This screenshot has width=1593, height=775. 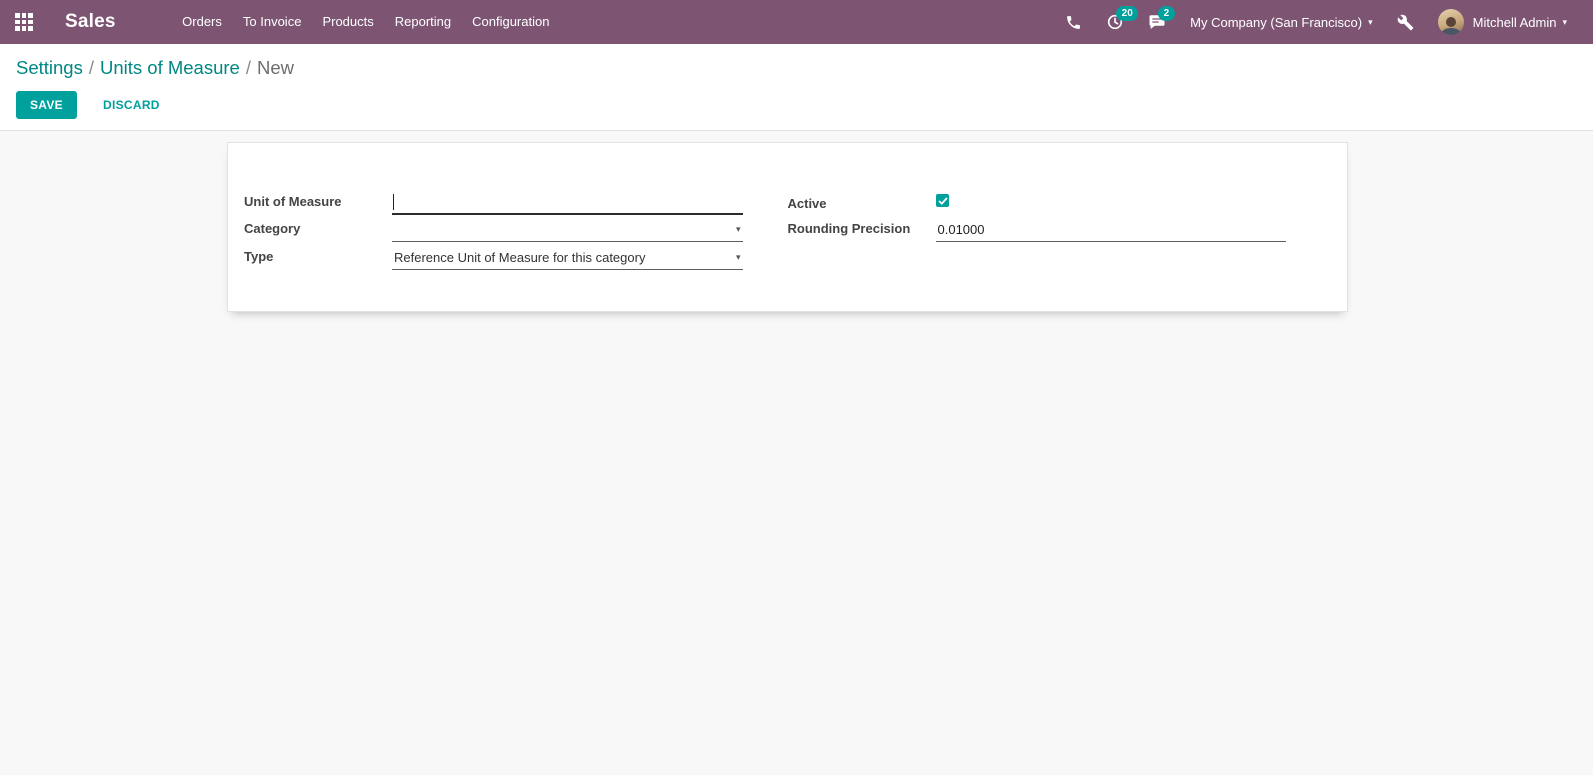 What do you see at coordinates (1514, 22) in the screenshot?
I see `user-name: Mitchell Admin` at bounding box center [1514, 22].